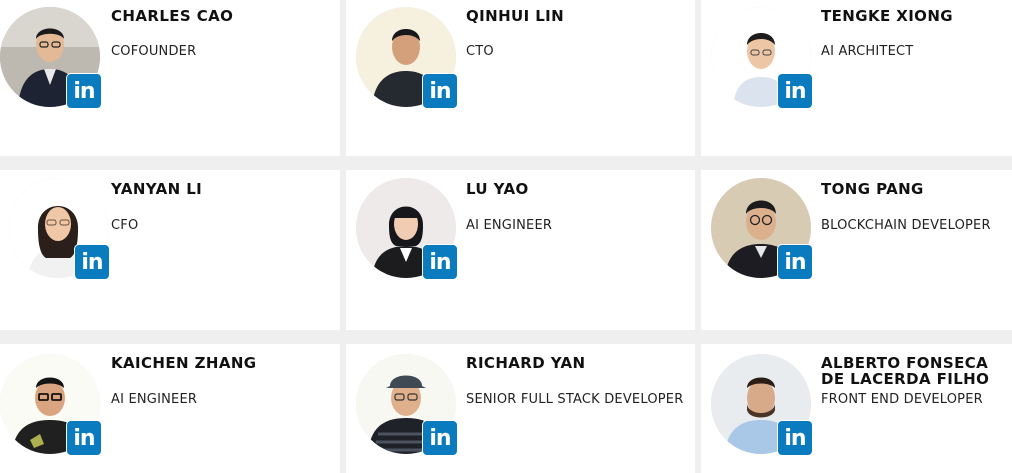 The image size is (1012, 473). What do you see at coordinates (526, 363) in the screenshot?
I see `member-name: RICHARD YAN` at bounding box center [526, 363].